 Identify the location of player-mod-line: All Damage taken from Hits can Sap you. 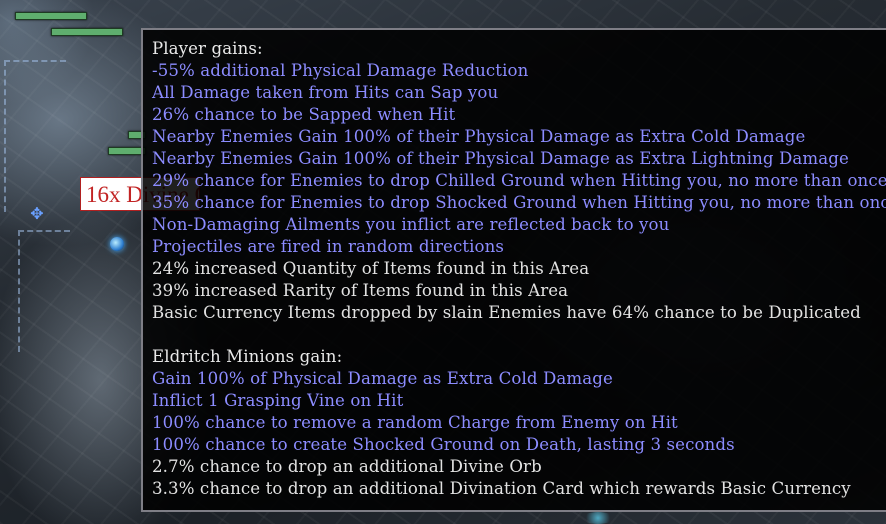
(325, 92).